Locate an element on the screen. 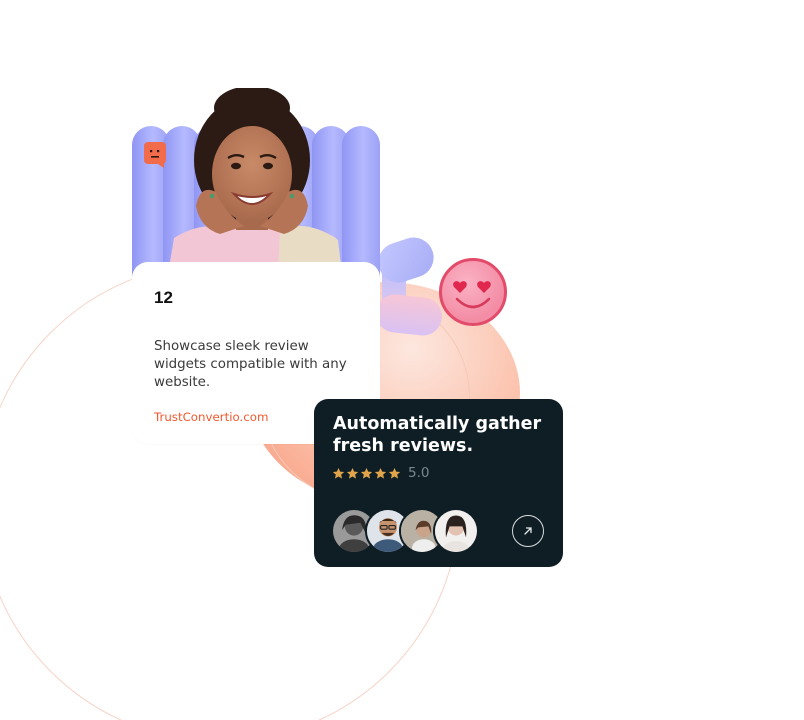 The width and height of the screenshot is (804, 720). arrow-up-right-icon is located at coordinates (528, 531).